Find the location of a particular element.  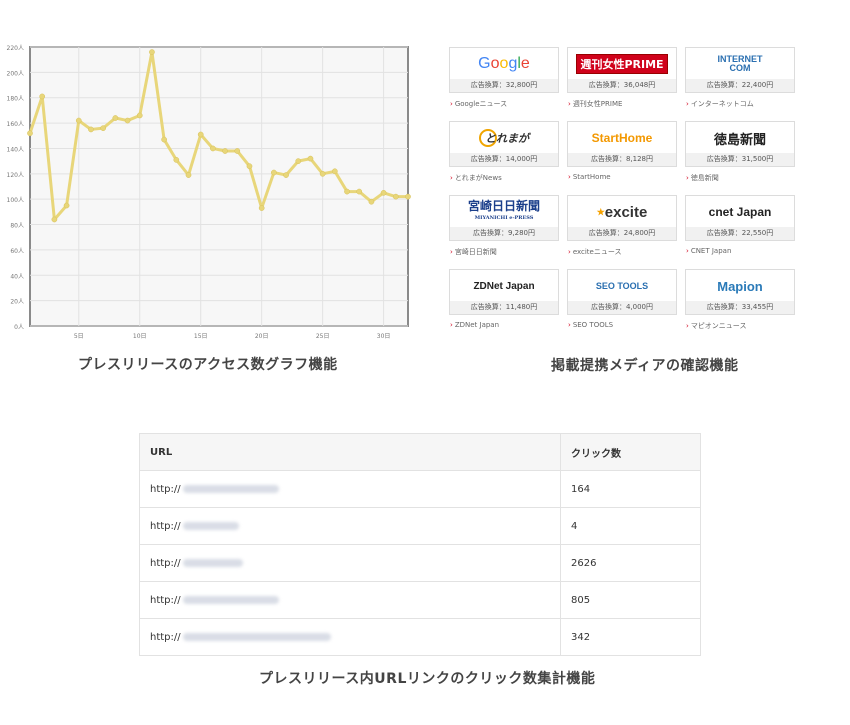

clicks-cell: 4 is located at coordinates (630, 526).